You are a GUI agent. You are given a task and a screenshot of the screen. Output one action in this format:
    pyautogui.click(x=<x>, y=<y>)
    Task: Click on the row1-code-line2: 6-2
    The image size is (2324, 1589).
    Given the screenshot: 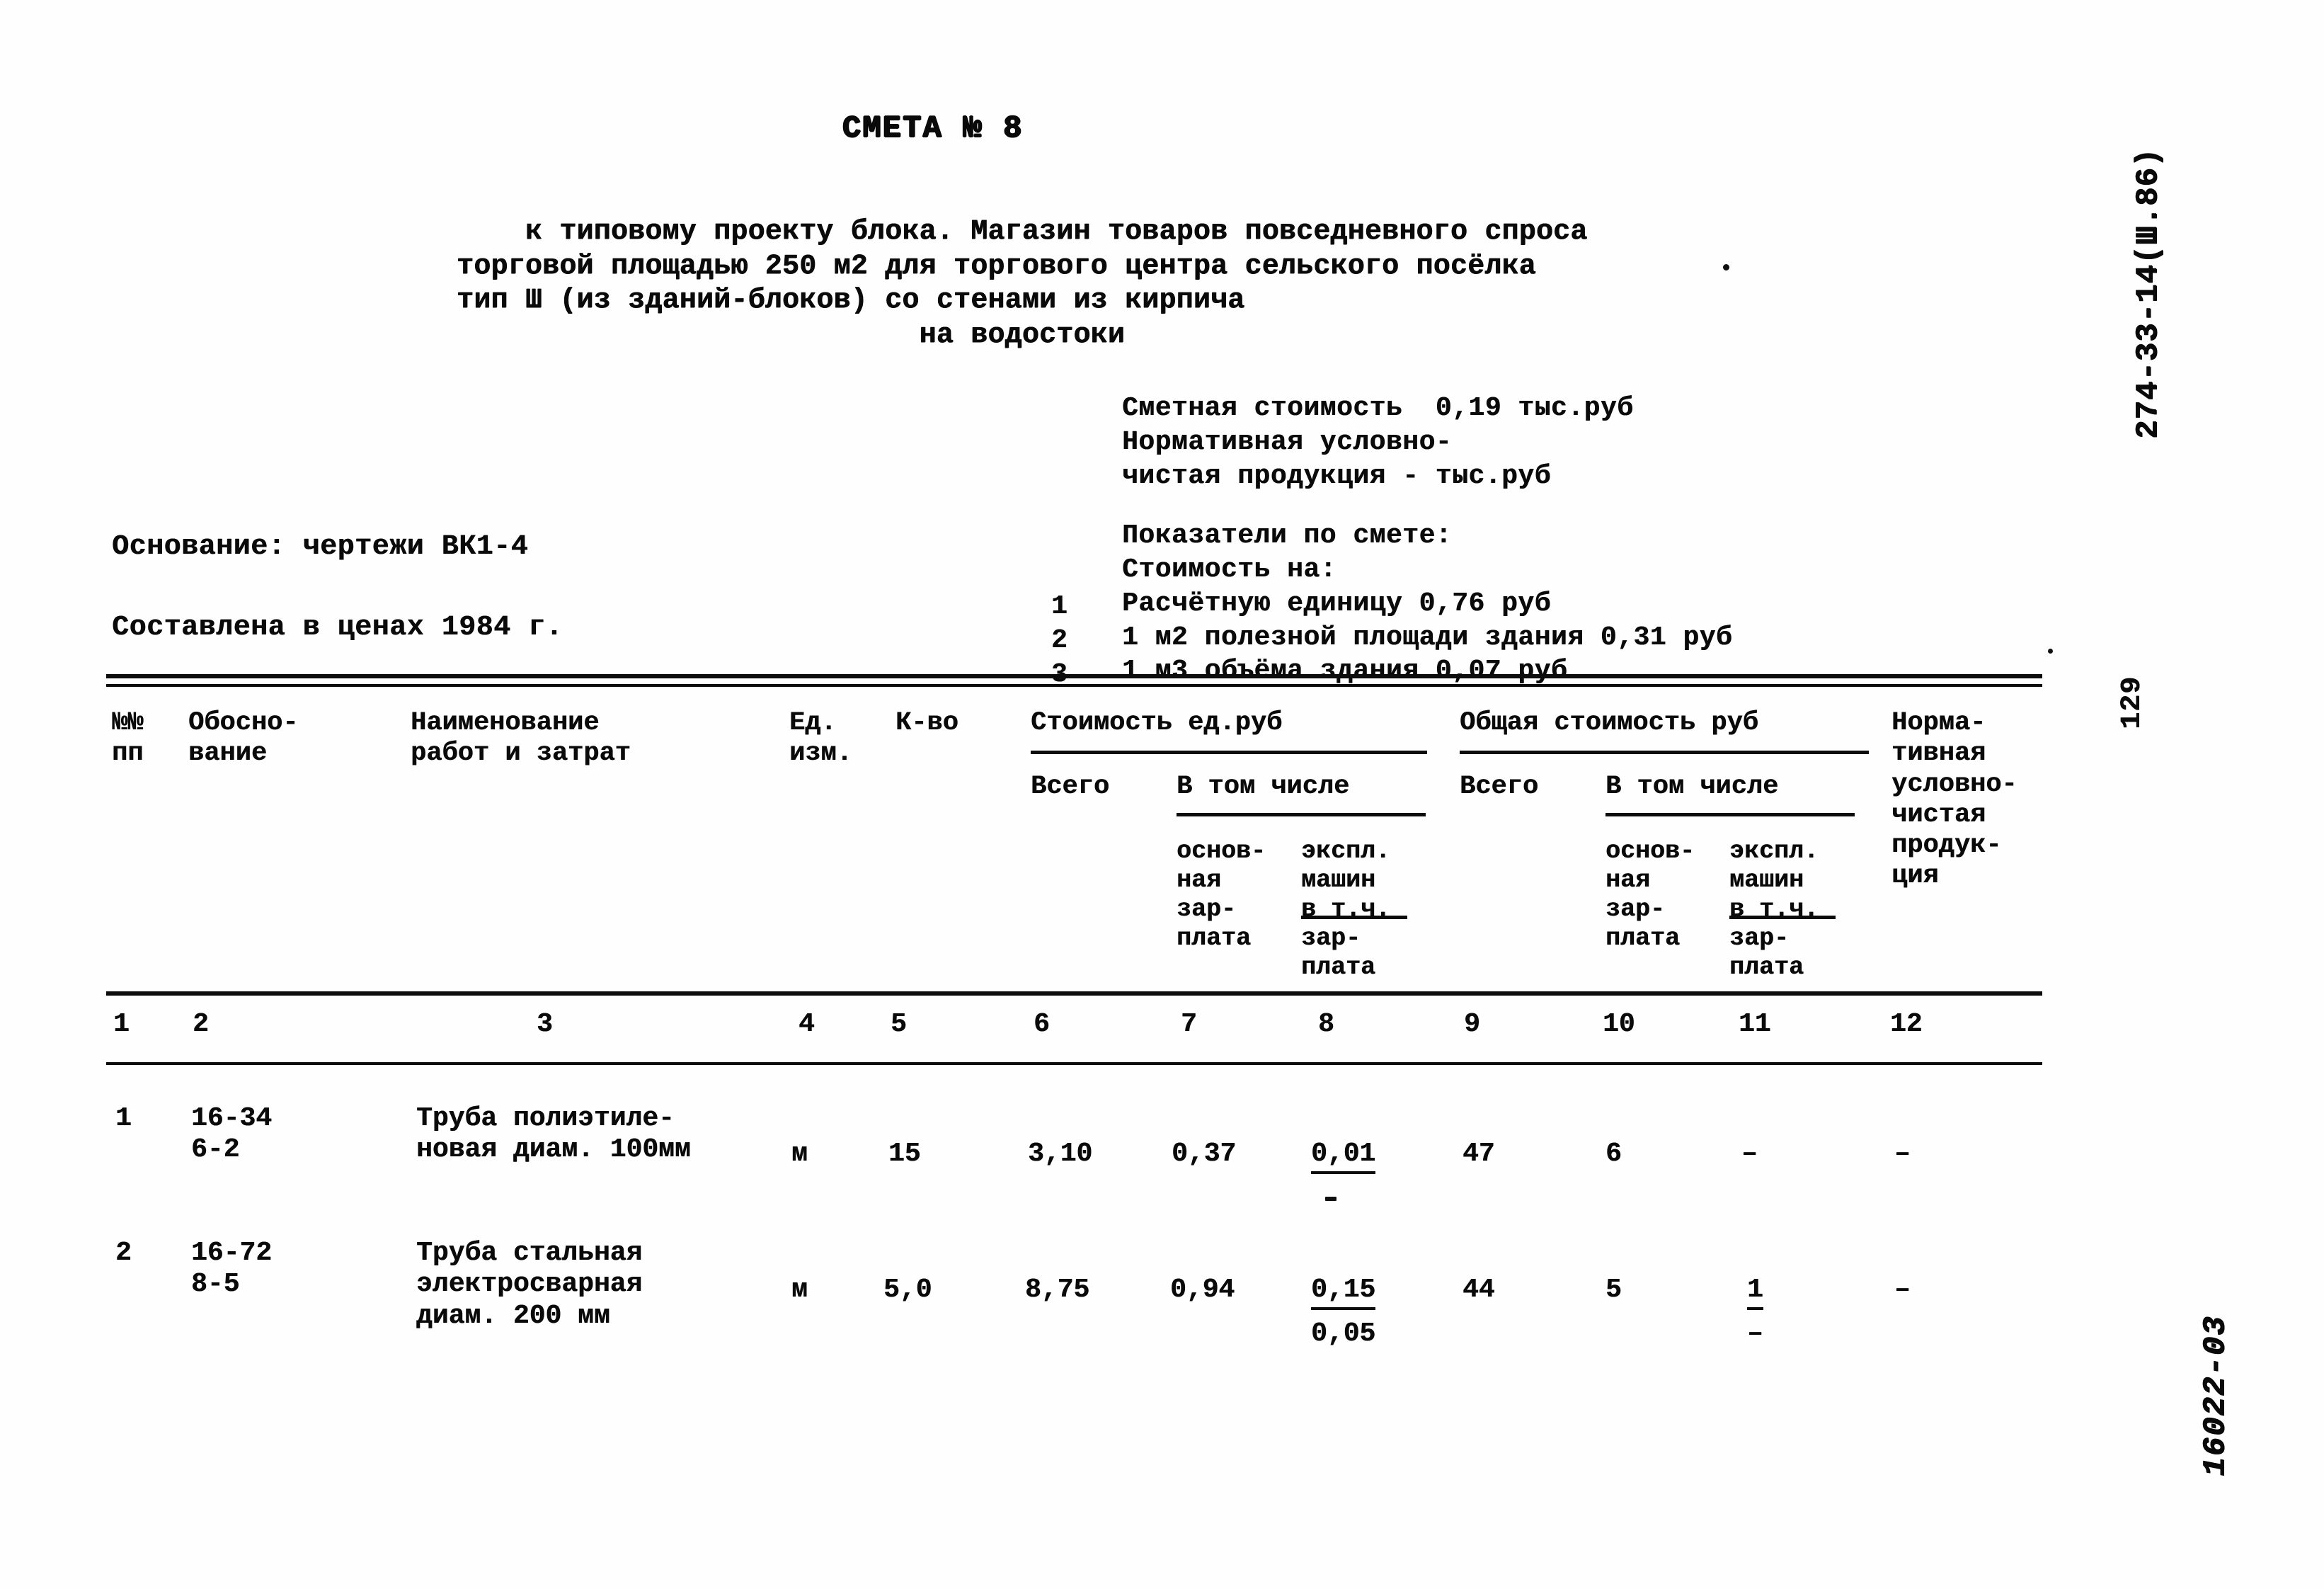 What is the action you would take?
    pyautogui.click(x=215, y=1150)
    